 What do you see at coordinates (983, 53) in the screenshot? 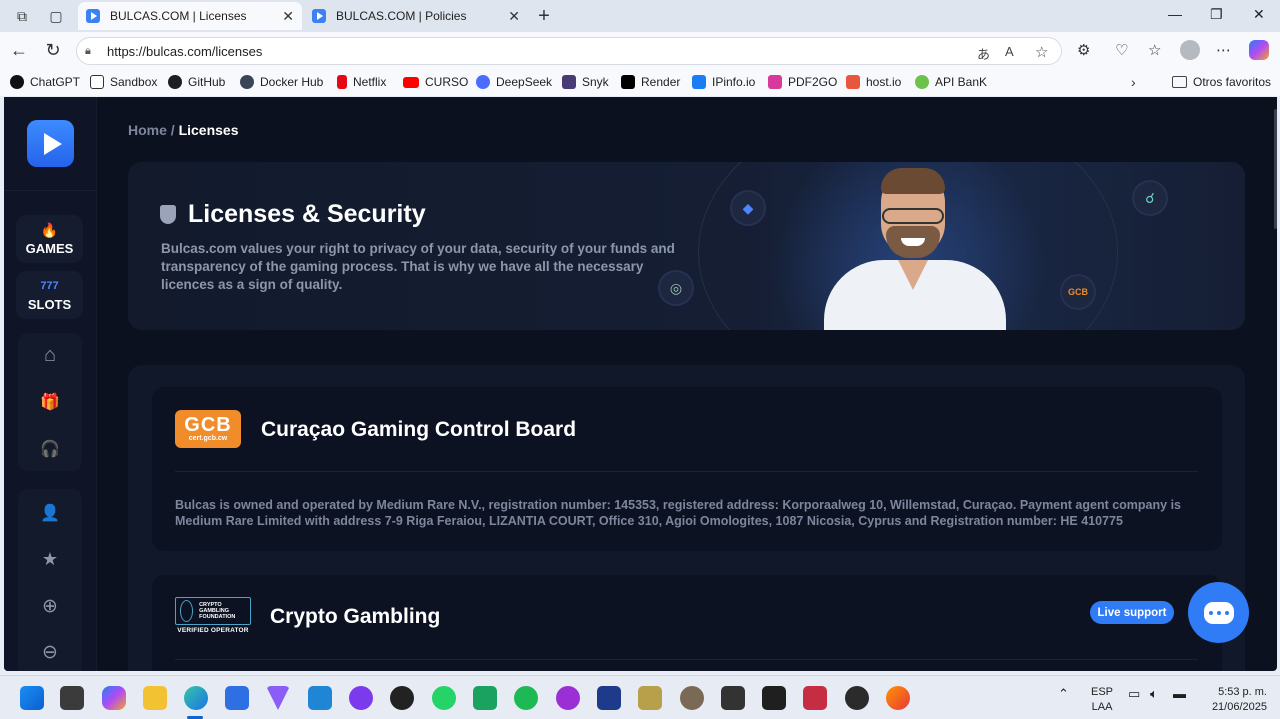
I see `translate-icon: あ` at bounding box center [983, 53].